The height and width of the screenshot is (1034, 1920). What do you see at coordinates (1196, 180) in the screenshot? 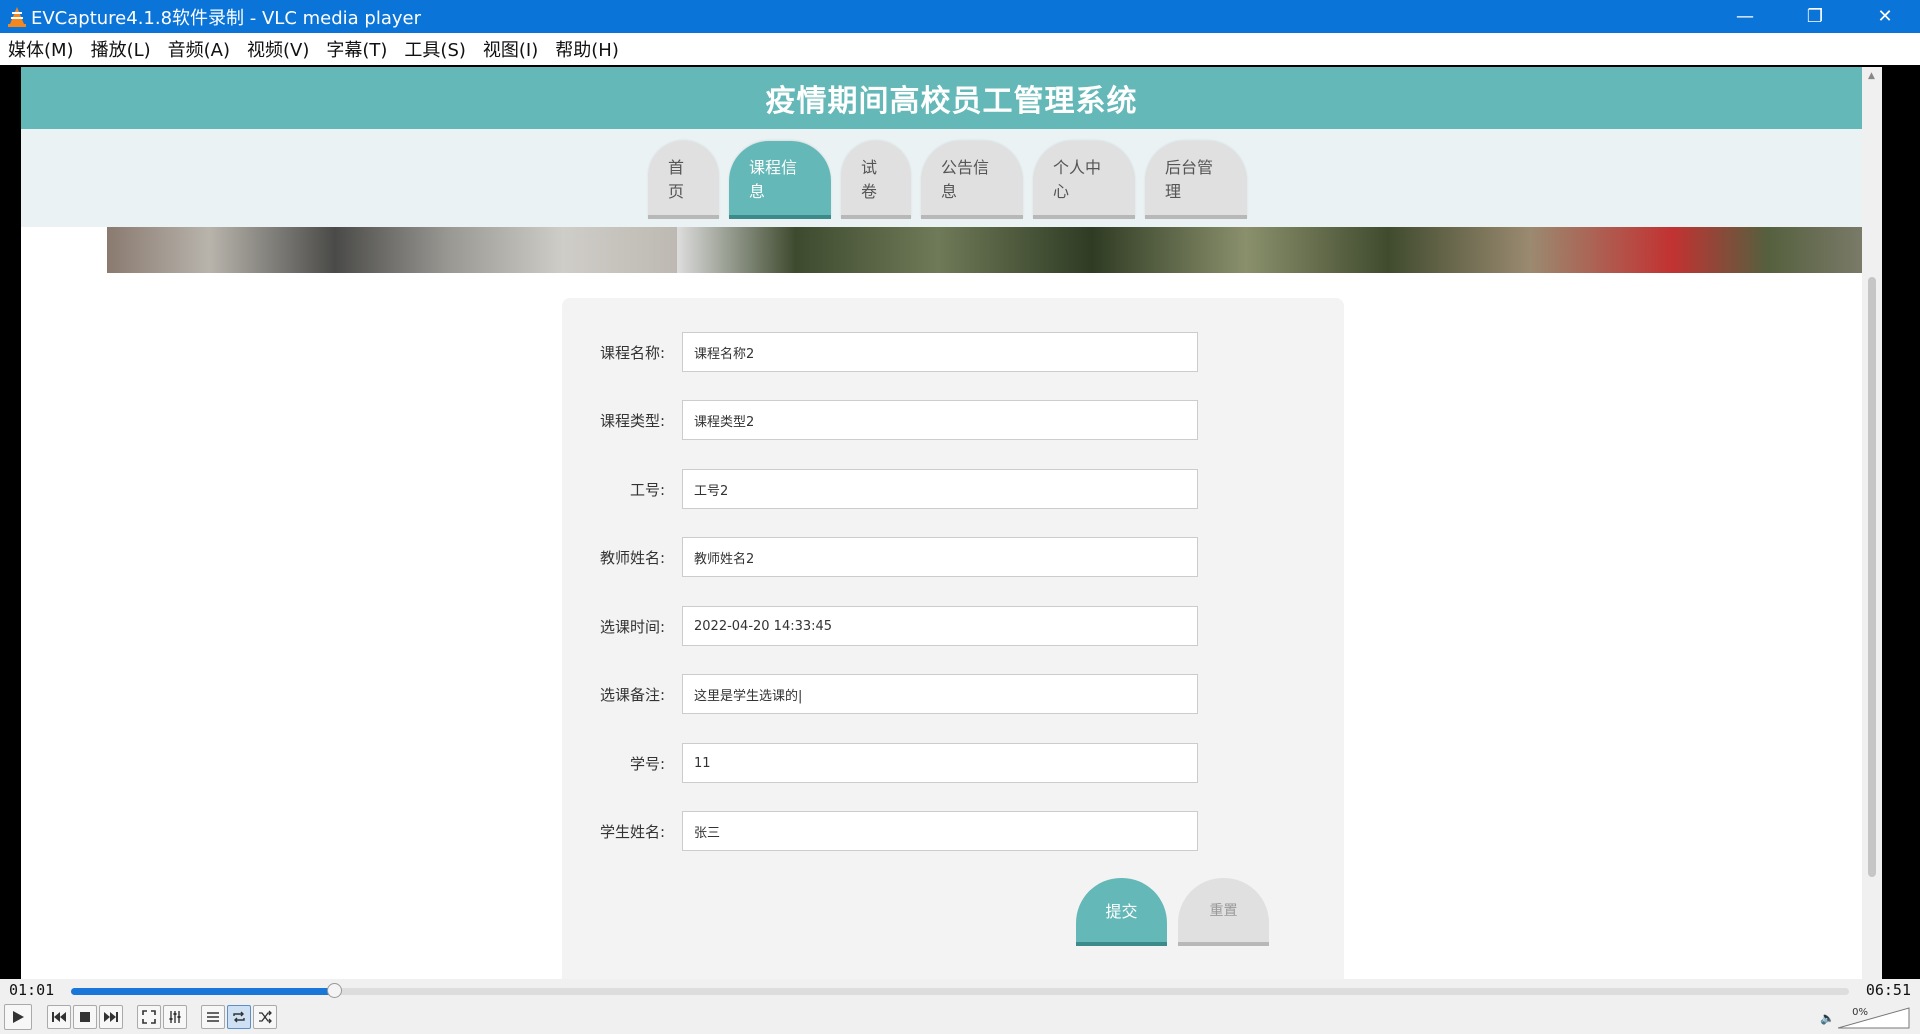
I see `tab-admin: 后台管理` at bounding box center [1196, 180].